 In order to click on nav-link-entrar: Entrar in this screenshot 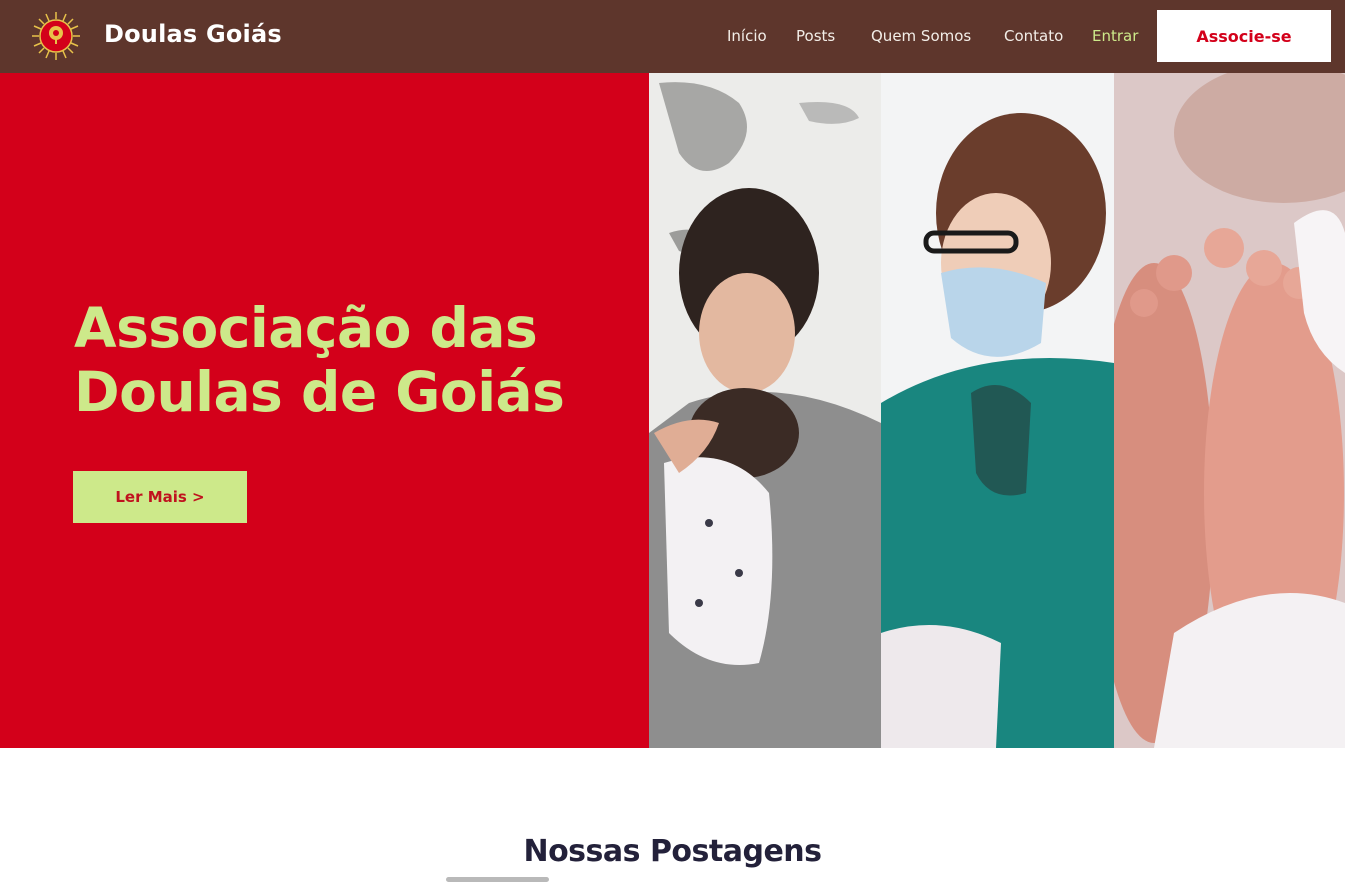, I will do `click(1115, 36)`.